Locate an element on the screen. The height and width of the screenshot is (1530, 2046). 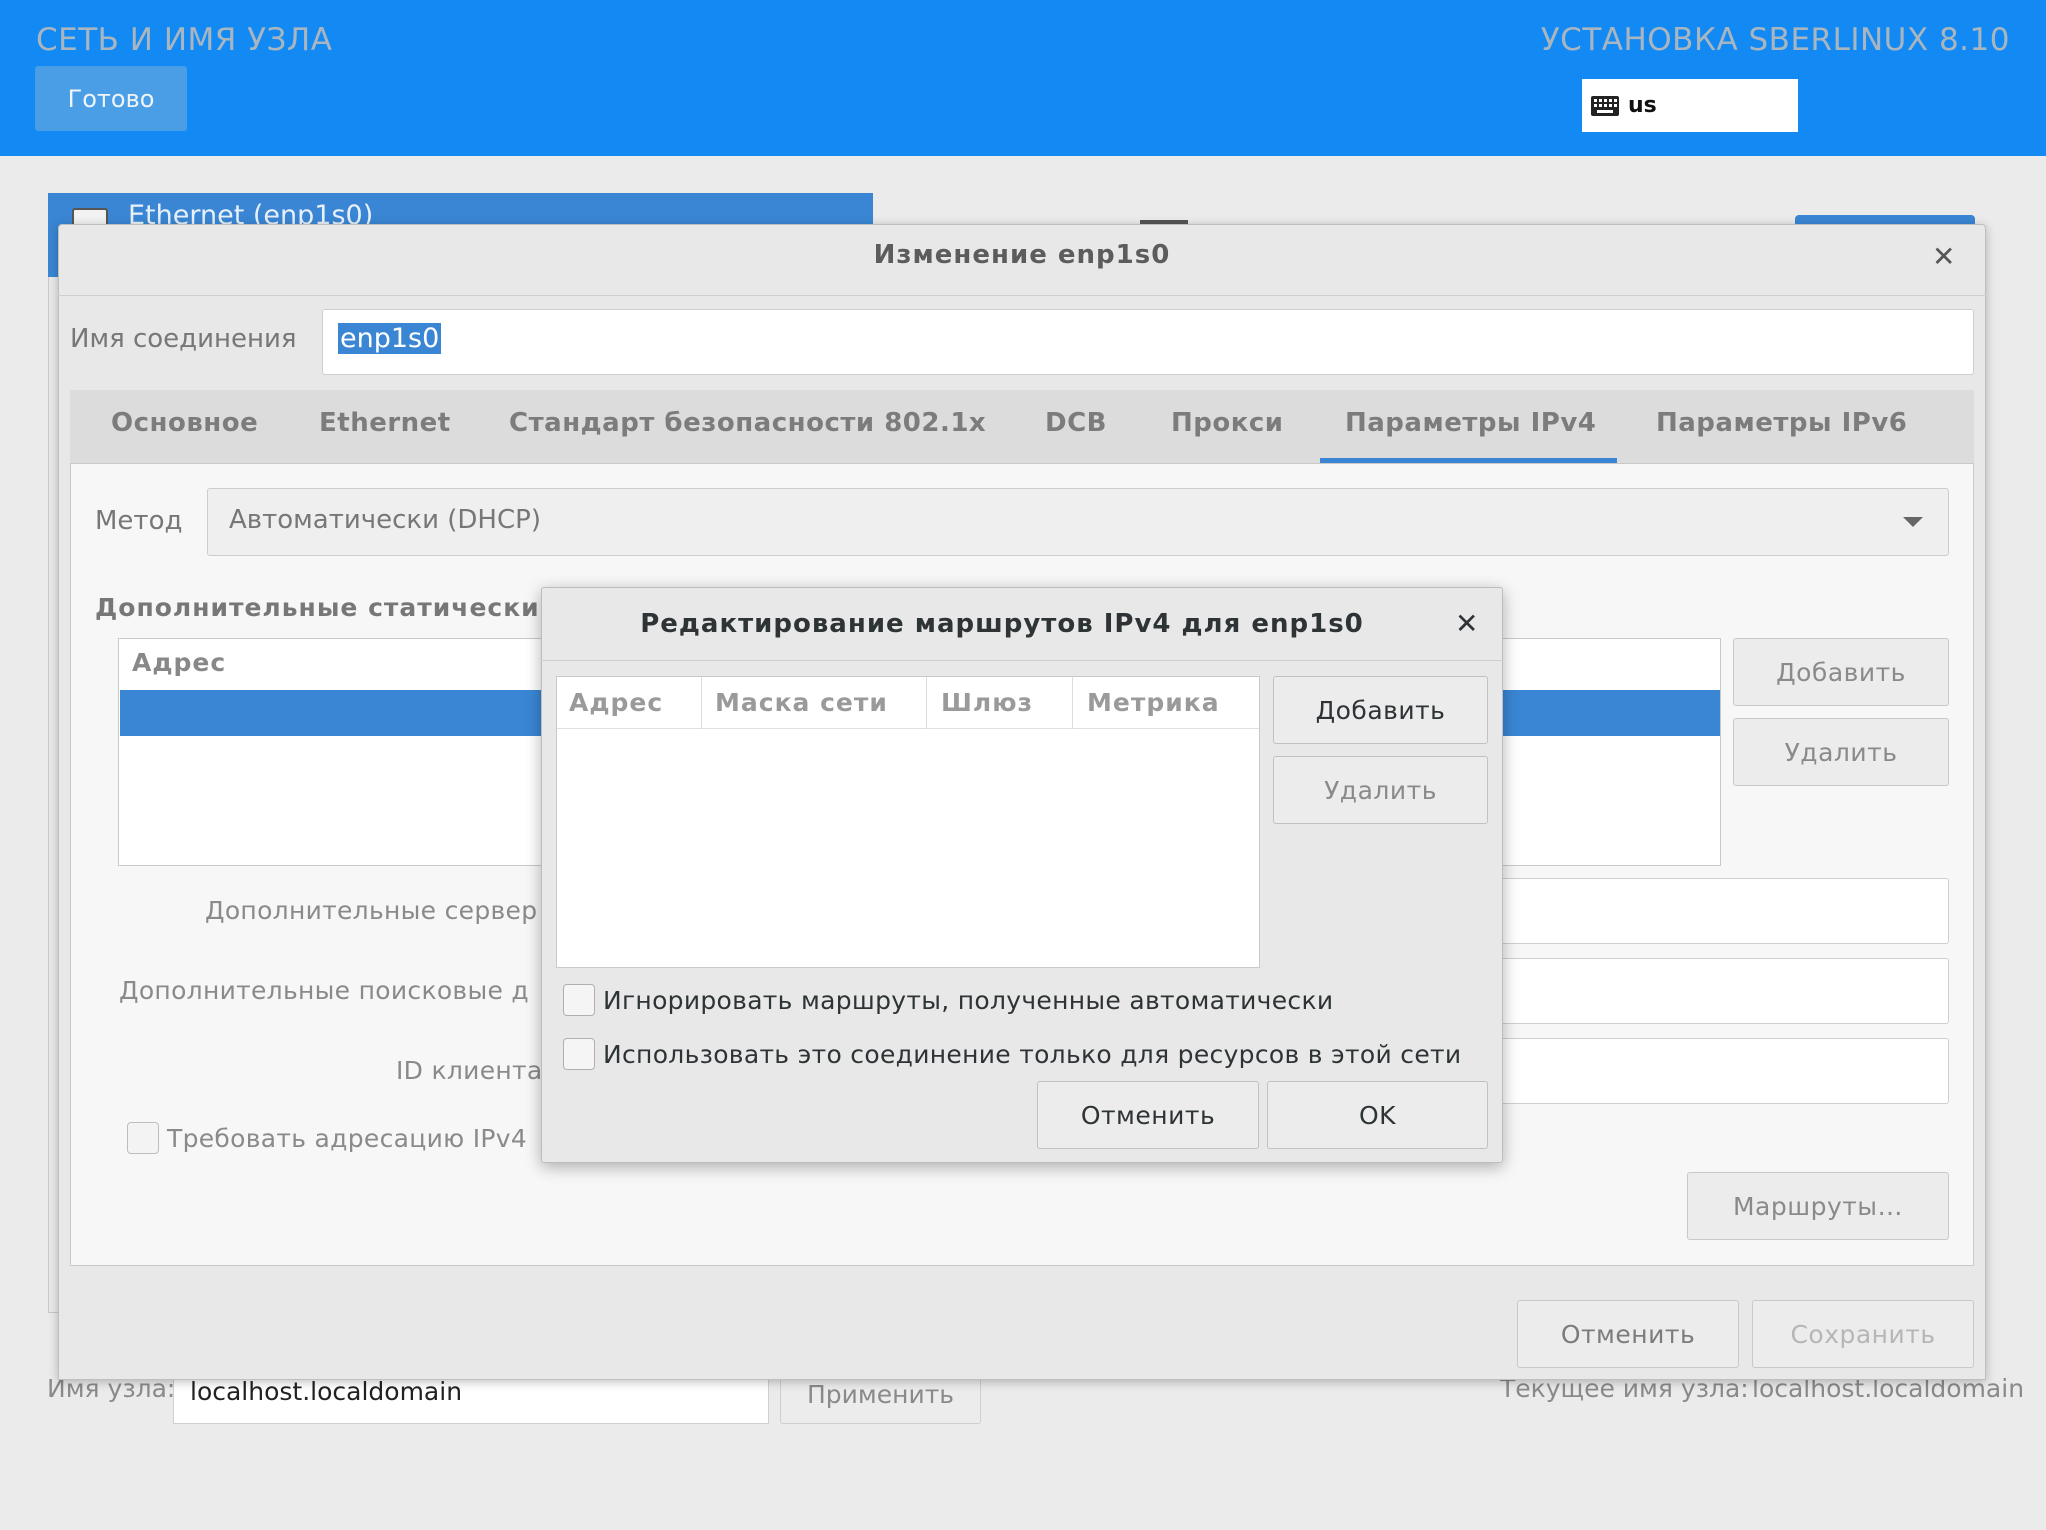
search-domains-input is located at coordinates (1724, 991).